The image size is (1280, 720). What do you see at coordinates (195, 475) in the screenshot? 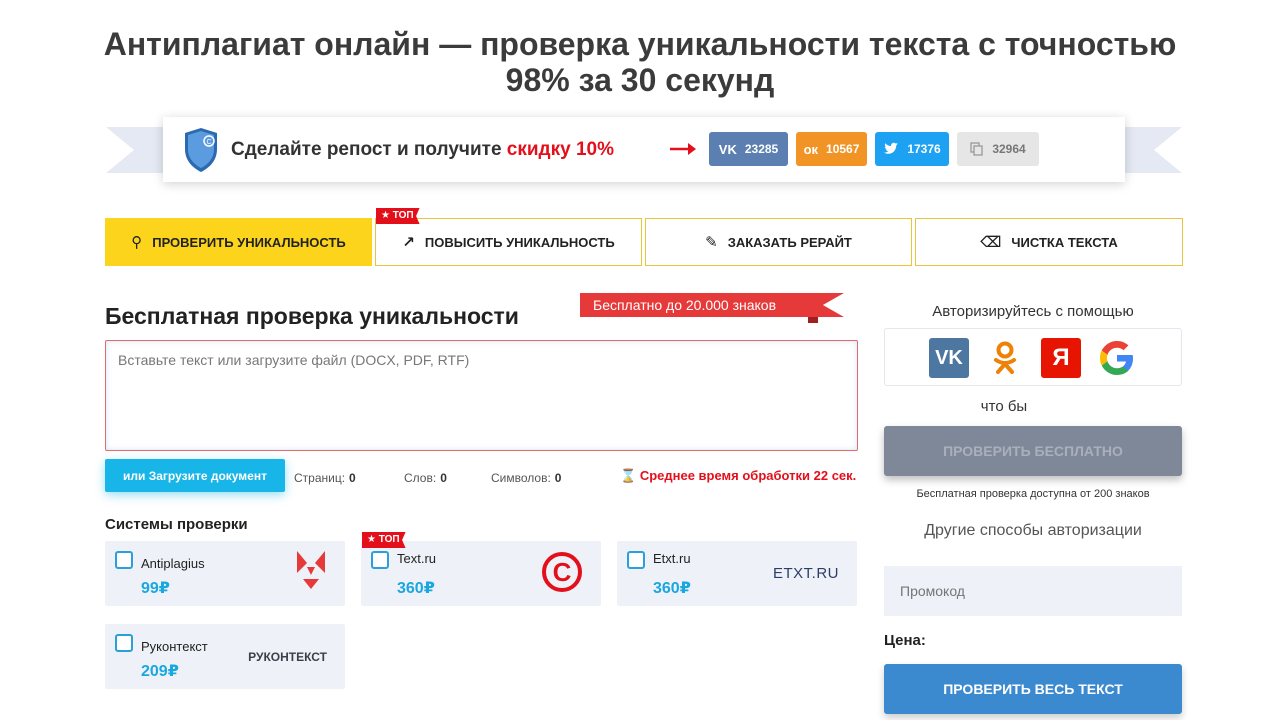
I see `upload-document-button: или Загрузите документ` at bounding box center [195, 475].